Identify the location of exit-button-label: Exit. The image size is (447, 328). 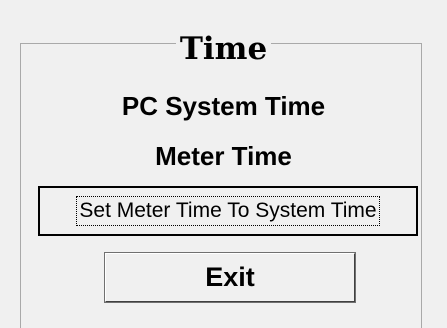
(230, 277).